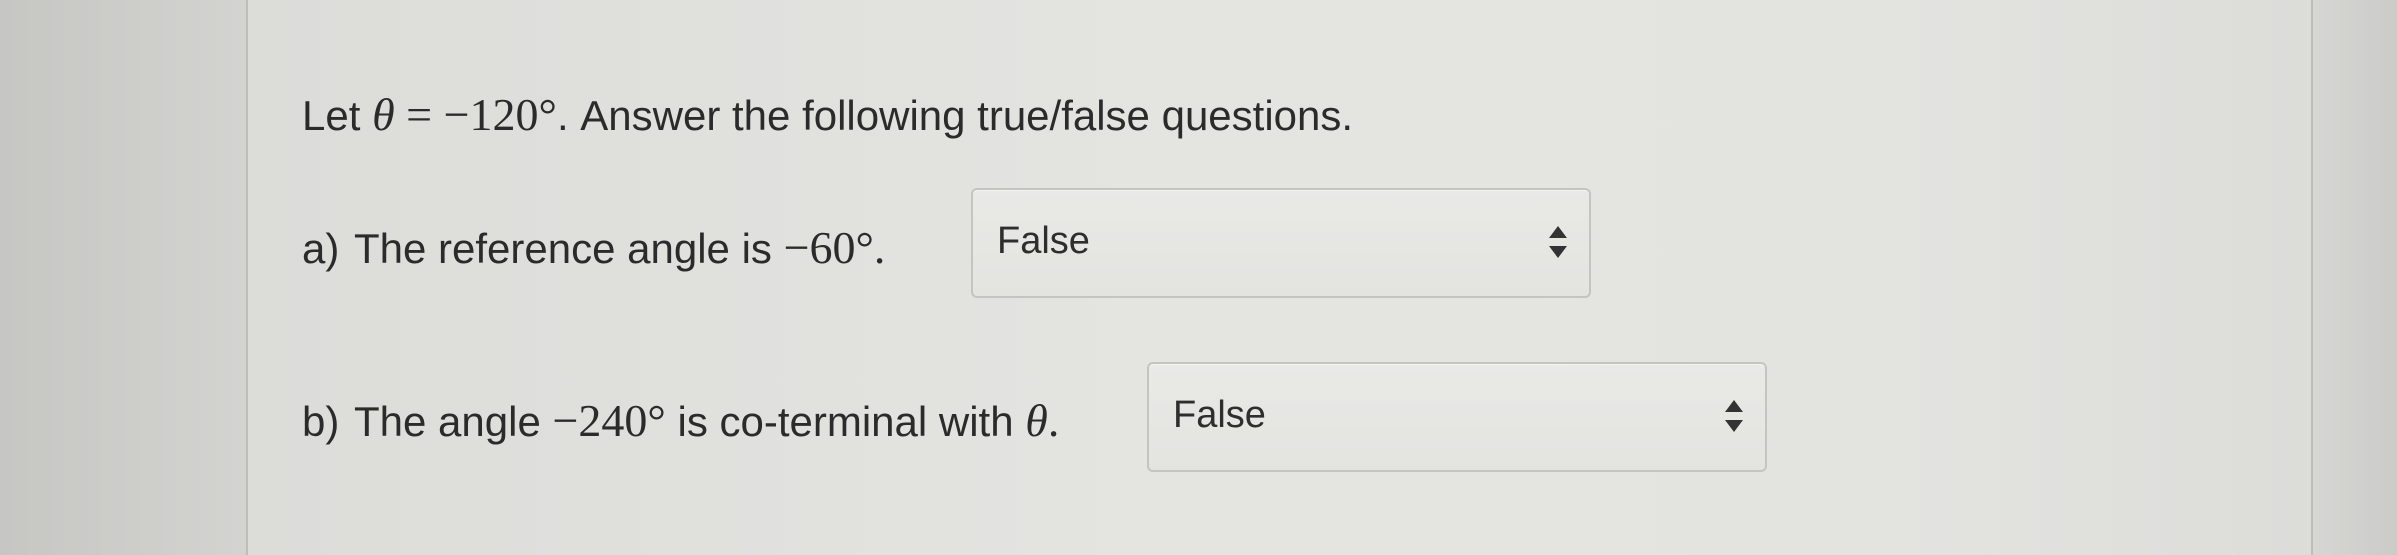 The image size is (2397, 555). What do you see at coordinates (1043, 241) in the screenshot?
I see `part-a-selected-value: False` at bounding box center [1043, 241].